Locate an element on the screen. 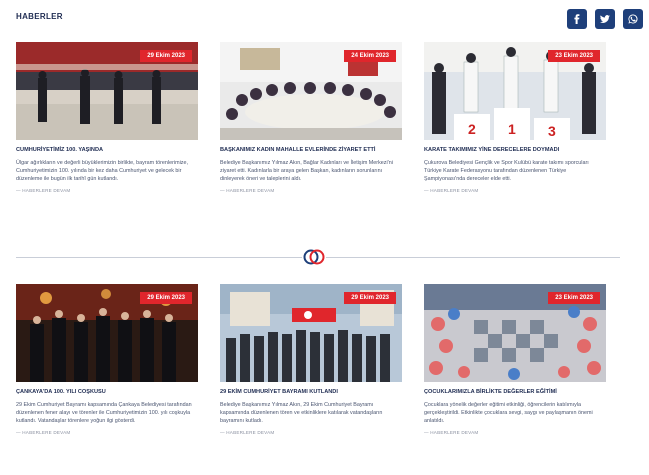 This screenshot has width=649, height=475. news-thumbnail: 23 Ekim 2023 is located at coordinates (515, 333).